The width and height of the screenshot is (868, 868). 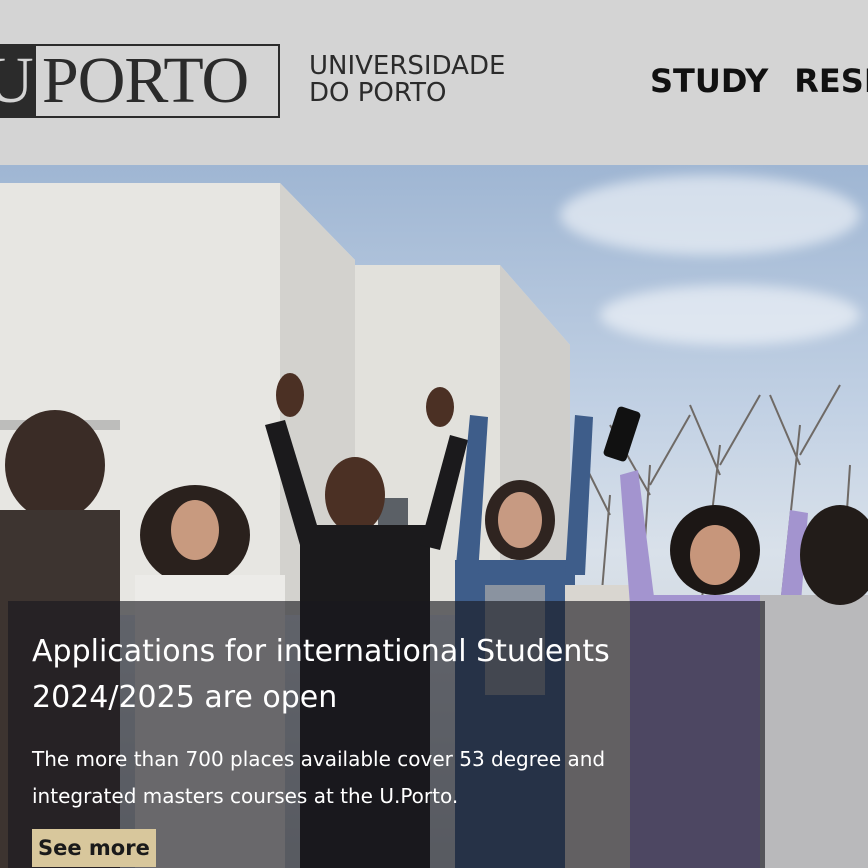 I want to click on uporto-logo: U. PORTO, so click(x=140, y=81).